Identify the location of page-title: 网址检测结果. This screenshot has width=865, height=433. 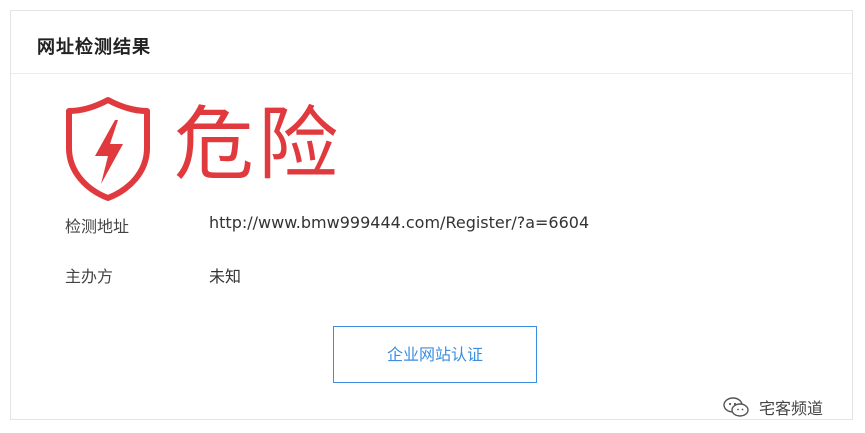
(94, 47).